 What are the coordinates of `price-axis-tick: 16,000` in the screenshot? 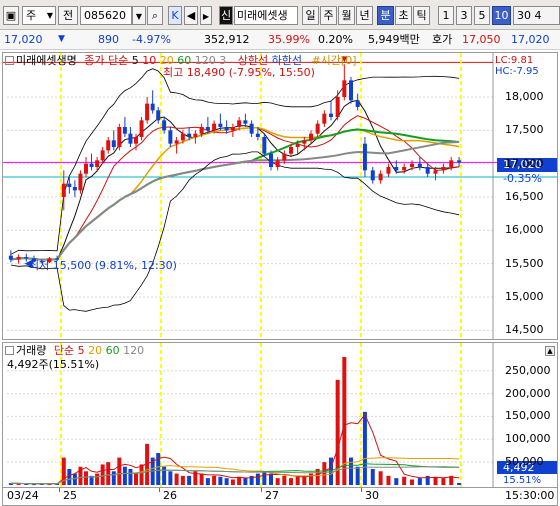 It's located at (524, 230).